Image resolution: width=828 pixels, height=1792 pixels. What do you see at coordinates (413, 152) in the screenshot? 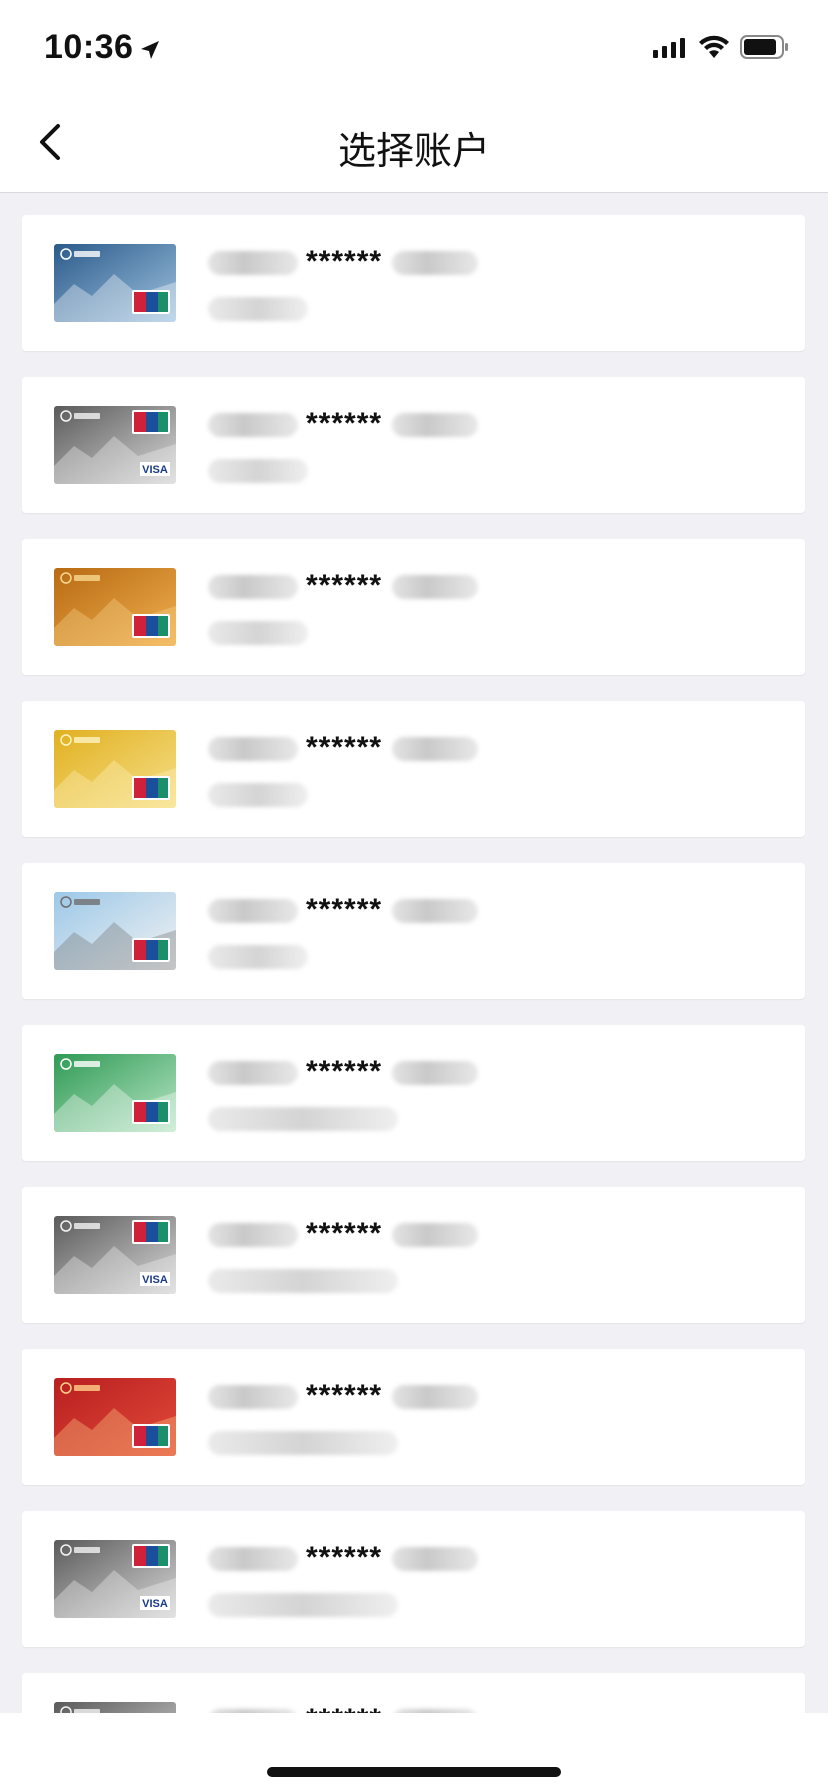
I see `page-title: 选择账户` at bounding box center [413, 152].